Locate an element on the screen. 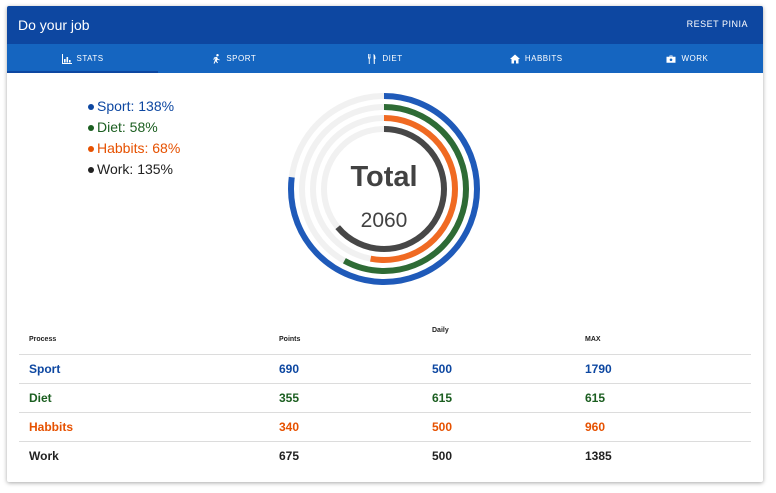 The image size is (776, 493). app-title: Do your job is located at coordinates (54, 25).